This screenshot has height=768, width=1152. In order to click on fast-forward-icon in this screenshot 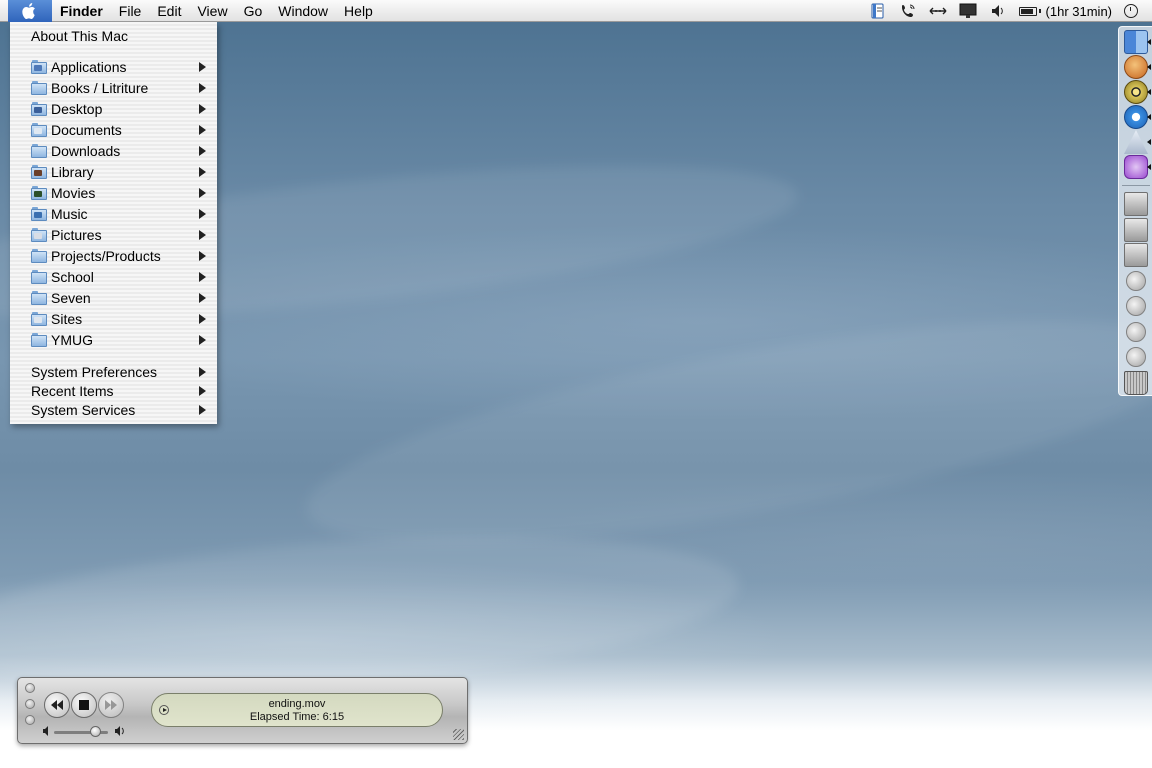, I will do `click(111, 705)`.